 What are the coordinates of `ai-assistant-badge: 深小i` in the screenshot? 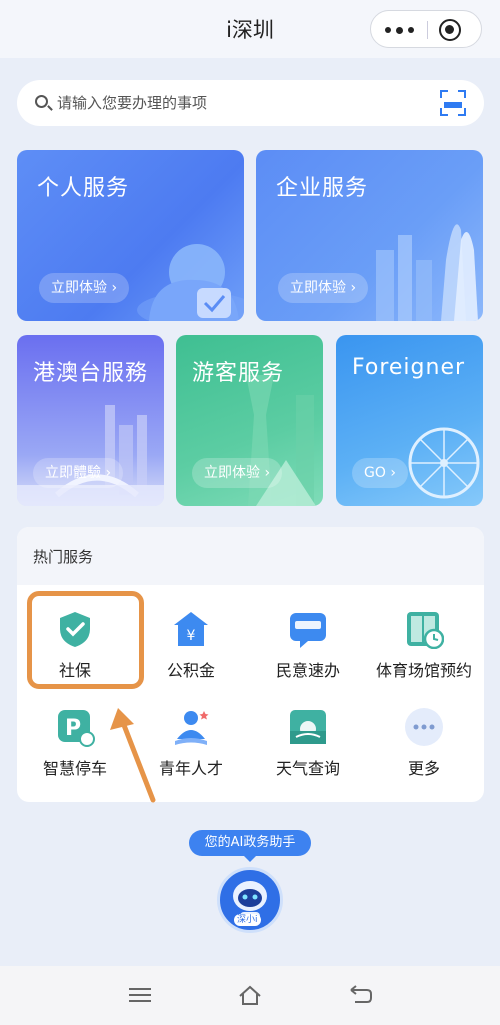 It's located at (247, 920).